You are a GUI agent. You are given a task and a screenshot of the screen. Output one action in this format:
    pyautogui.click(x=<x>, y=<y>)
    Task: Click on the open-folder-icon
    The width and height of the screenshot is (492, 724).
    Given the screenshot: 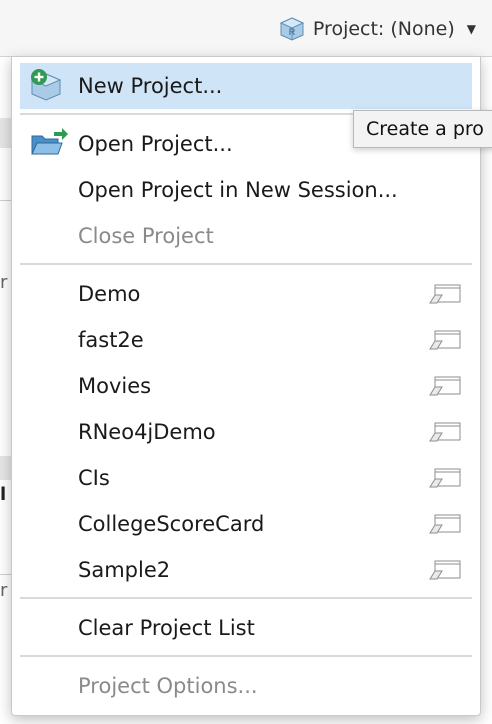 What is the action you would take?
    pyautogui.click(x=49, y=141)
    